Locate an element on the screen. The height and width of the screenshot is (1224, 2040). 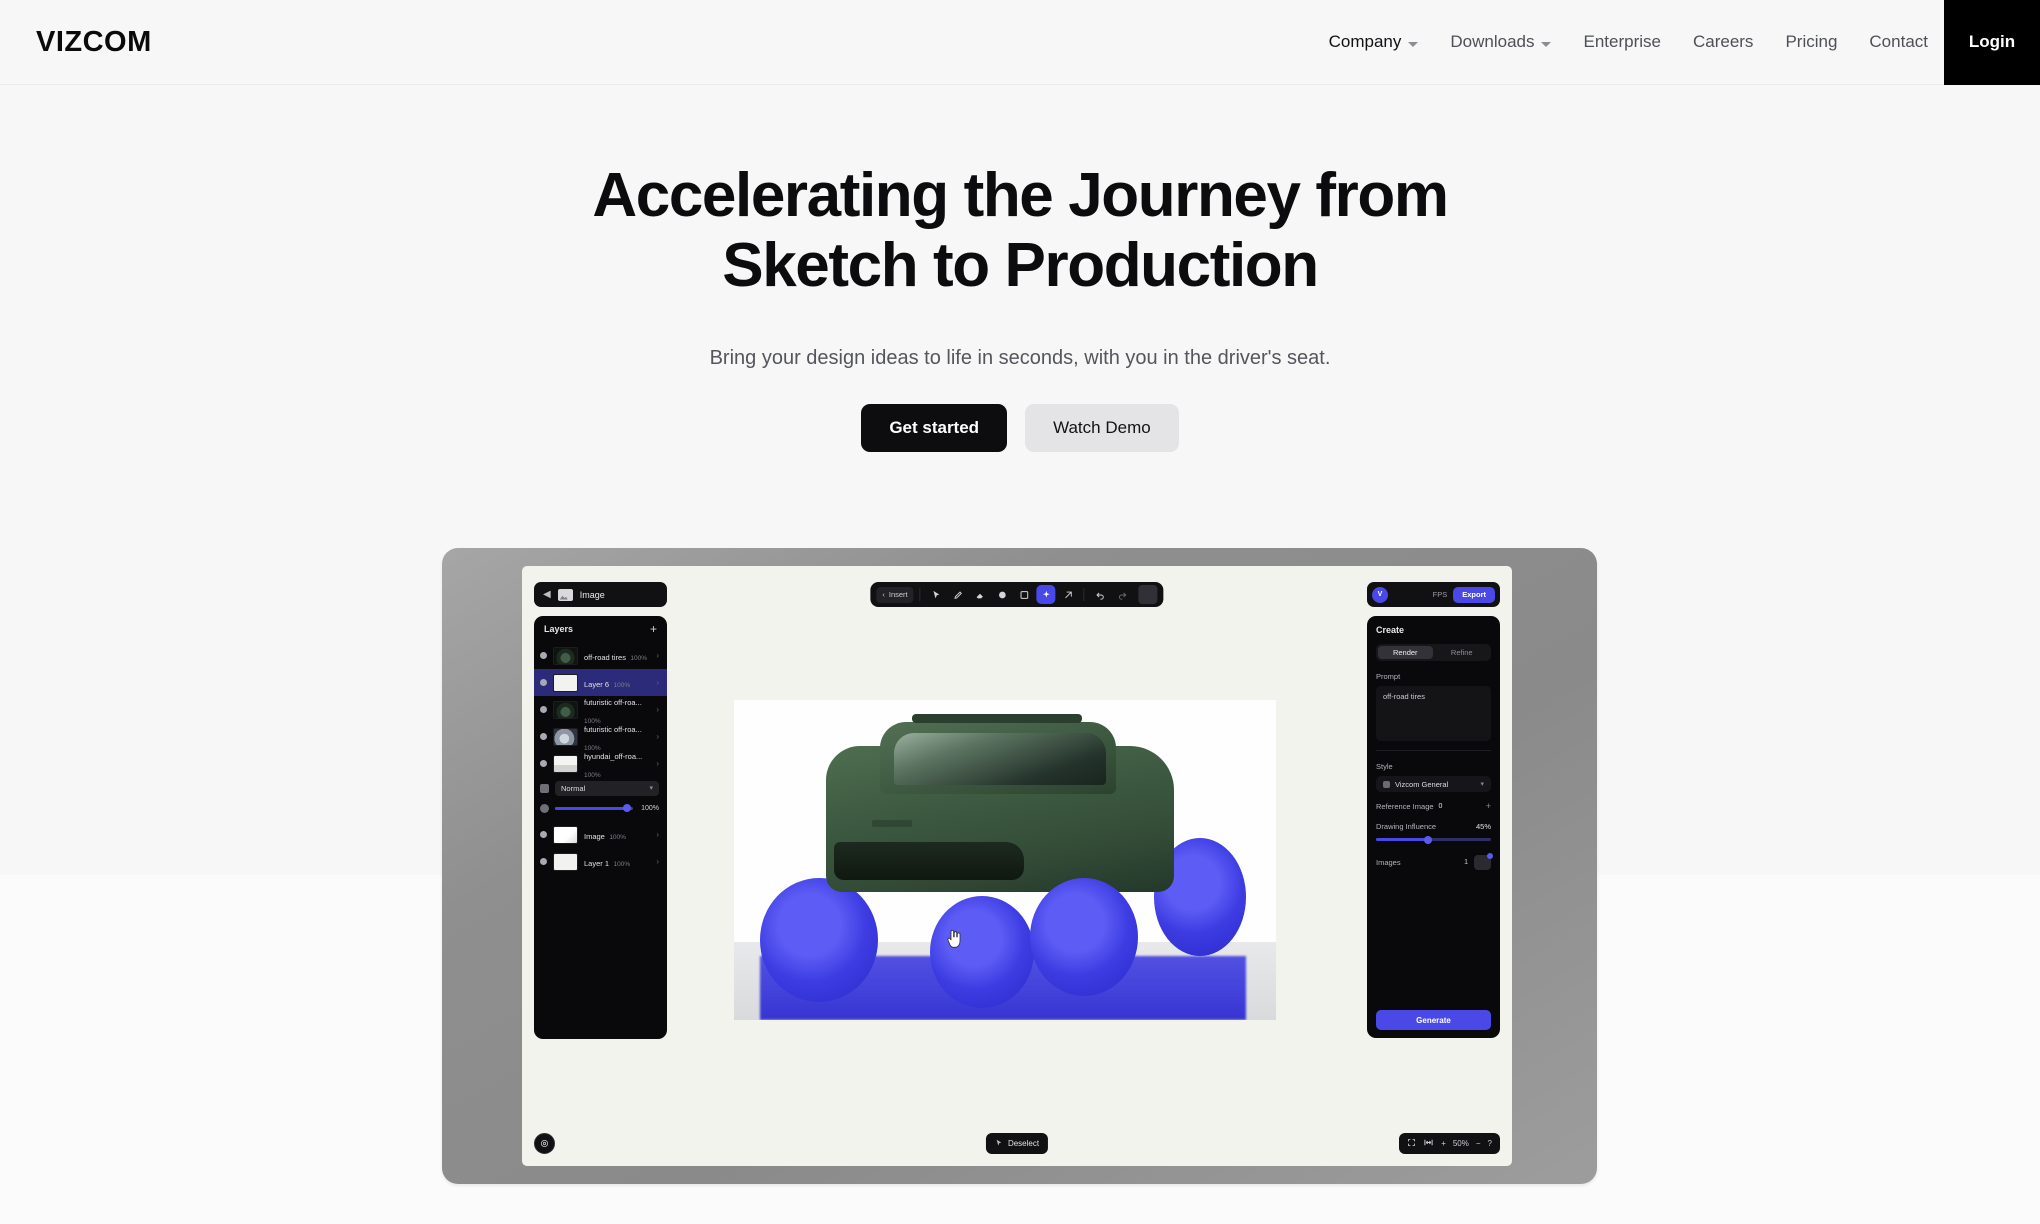
zoom-controls: + 50% − ? is located at coordinates (1449, 1143).